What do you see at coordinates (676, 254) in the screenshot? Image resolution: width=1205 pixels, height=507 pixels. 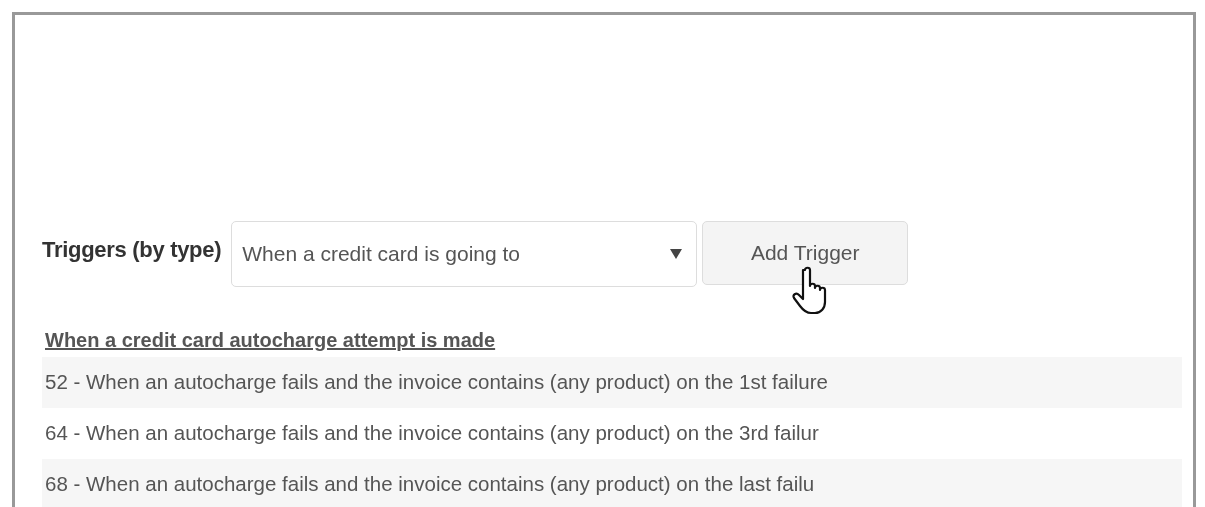 I see `caret-icon` at bounding box center [676, 254].